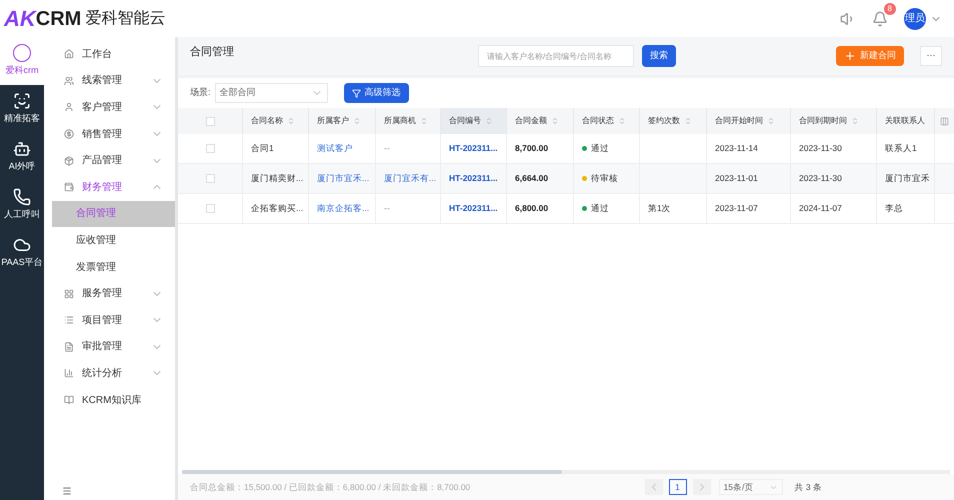 Image resolution: width=954 pixels, height=500 pixels. Describe the element at coordinates (115, 293) in the screenshot. I see `menu-item: 服务管理` at that location.